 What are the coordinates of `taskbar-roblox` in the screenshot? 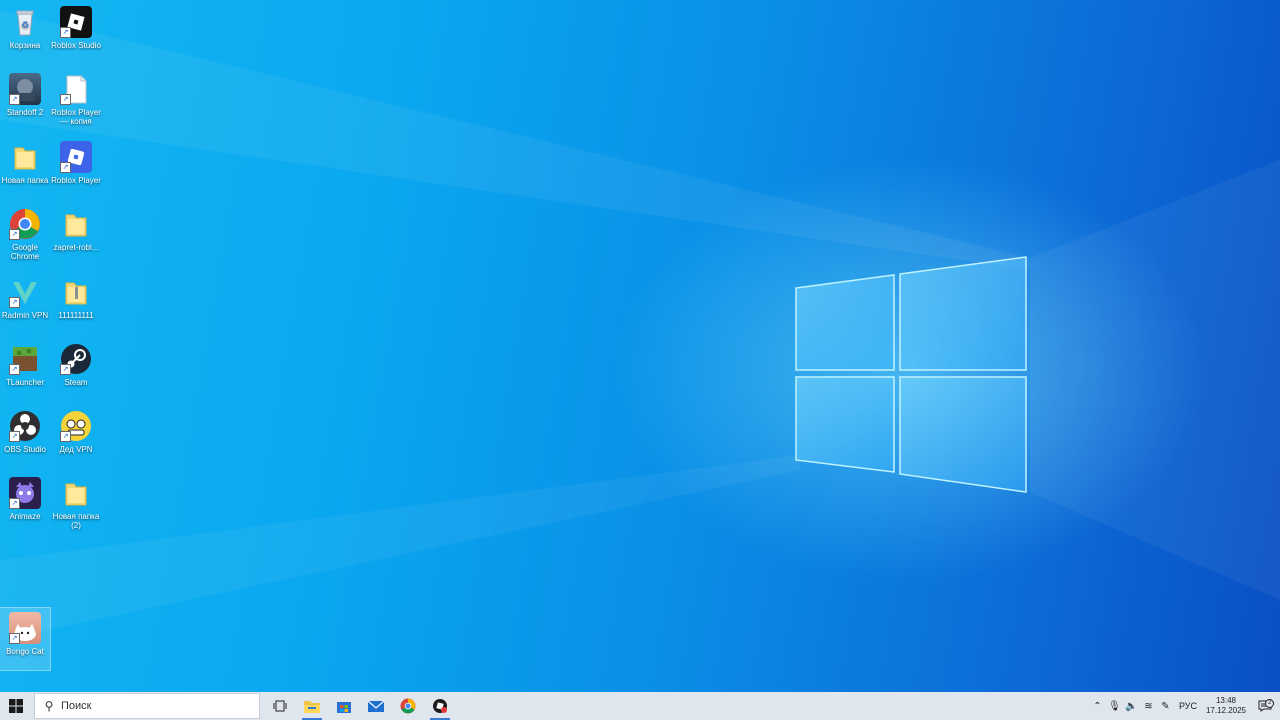 It's located at (440, 706).